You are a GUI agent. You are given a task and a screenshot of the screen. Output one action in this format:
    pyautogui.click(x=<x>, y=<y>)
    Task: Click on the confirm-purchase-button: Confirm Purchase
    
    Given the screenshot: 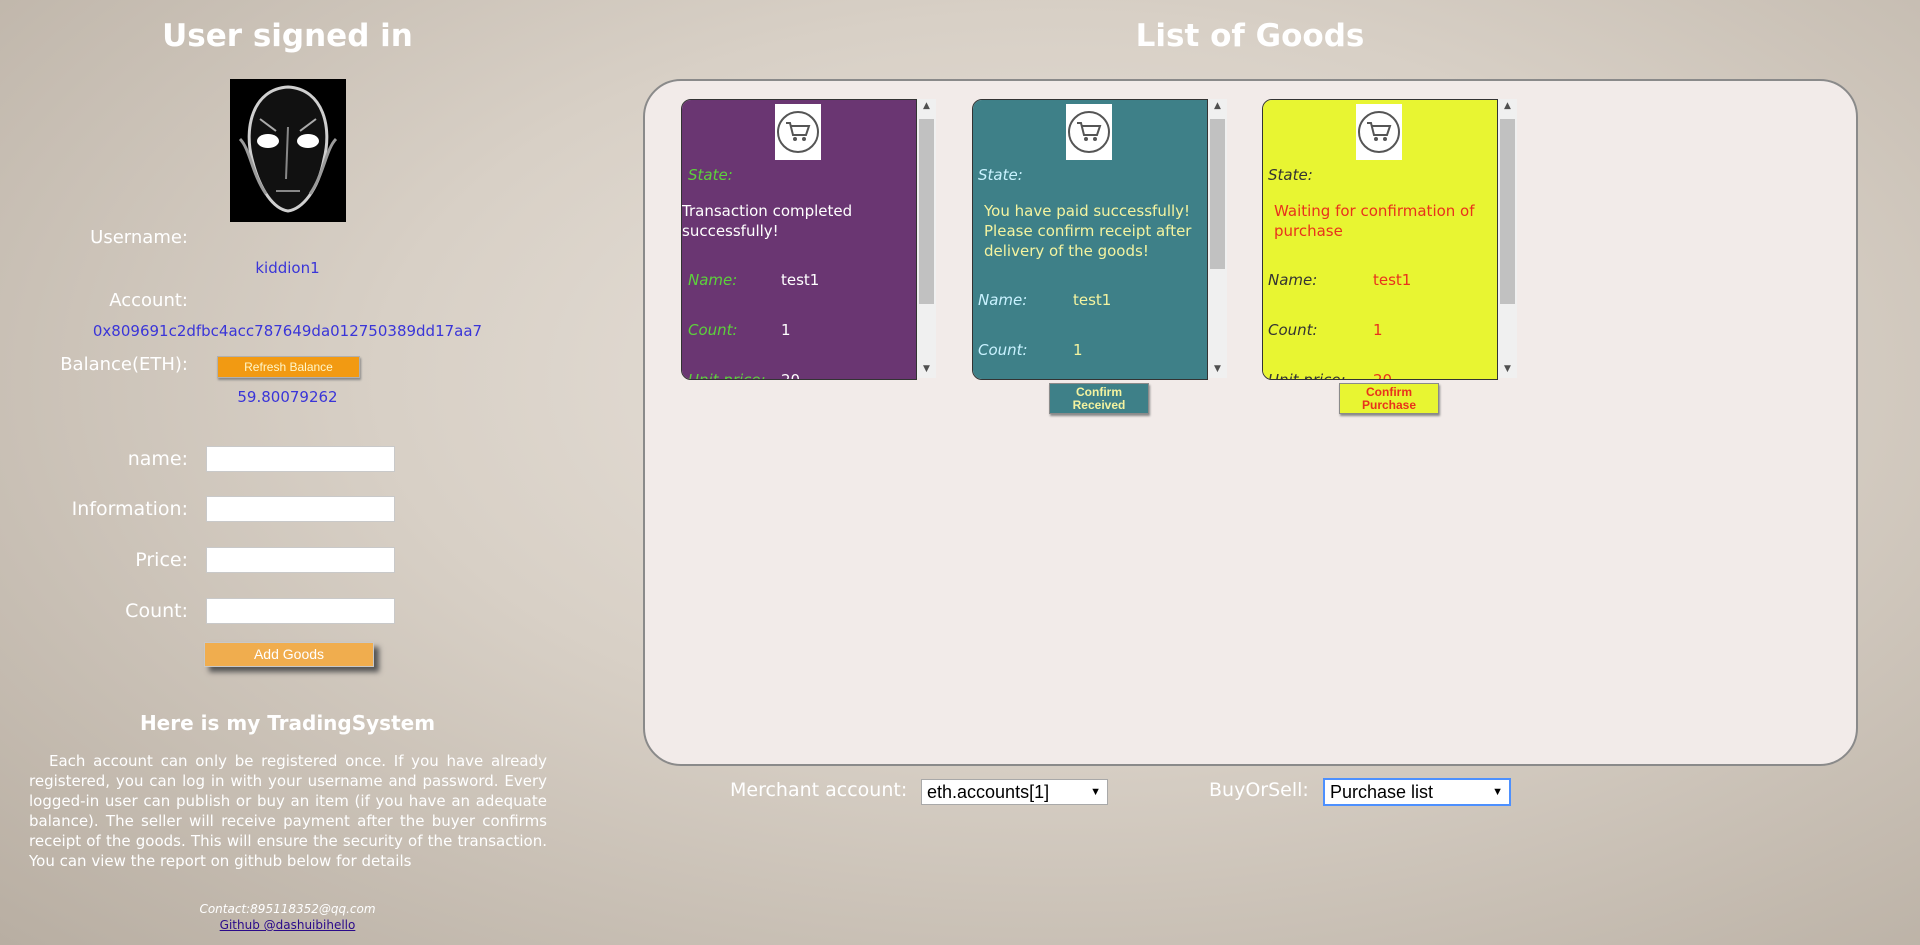 What is the action you would take?
    pyautogui.click(x=1389, y=398)
    